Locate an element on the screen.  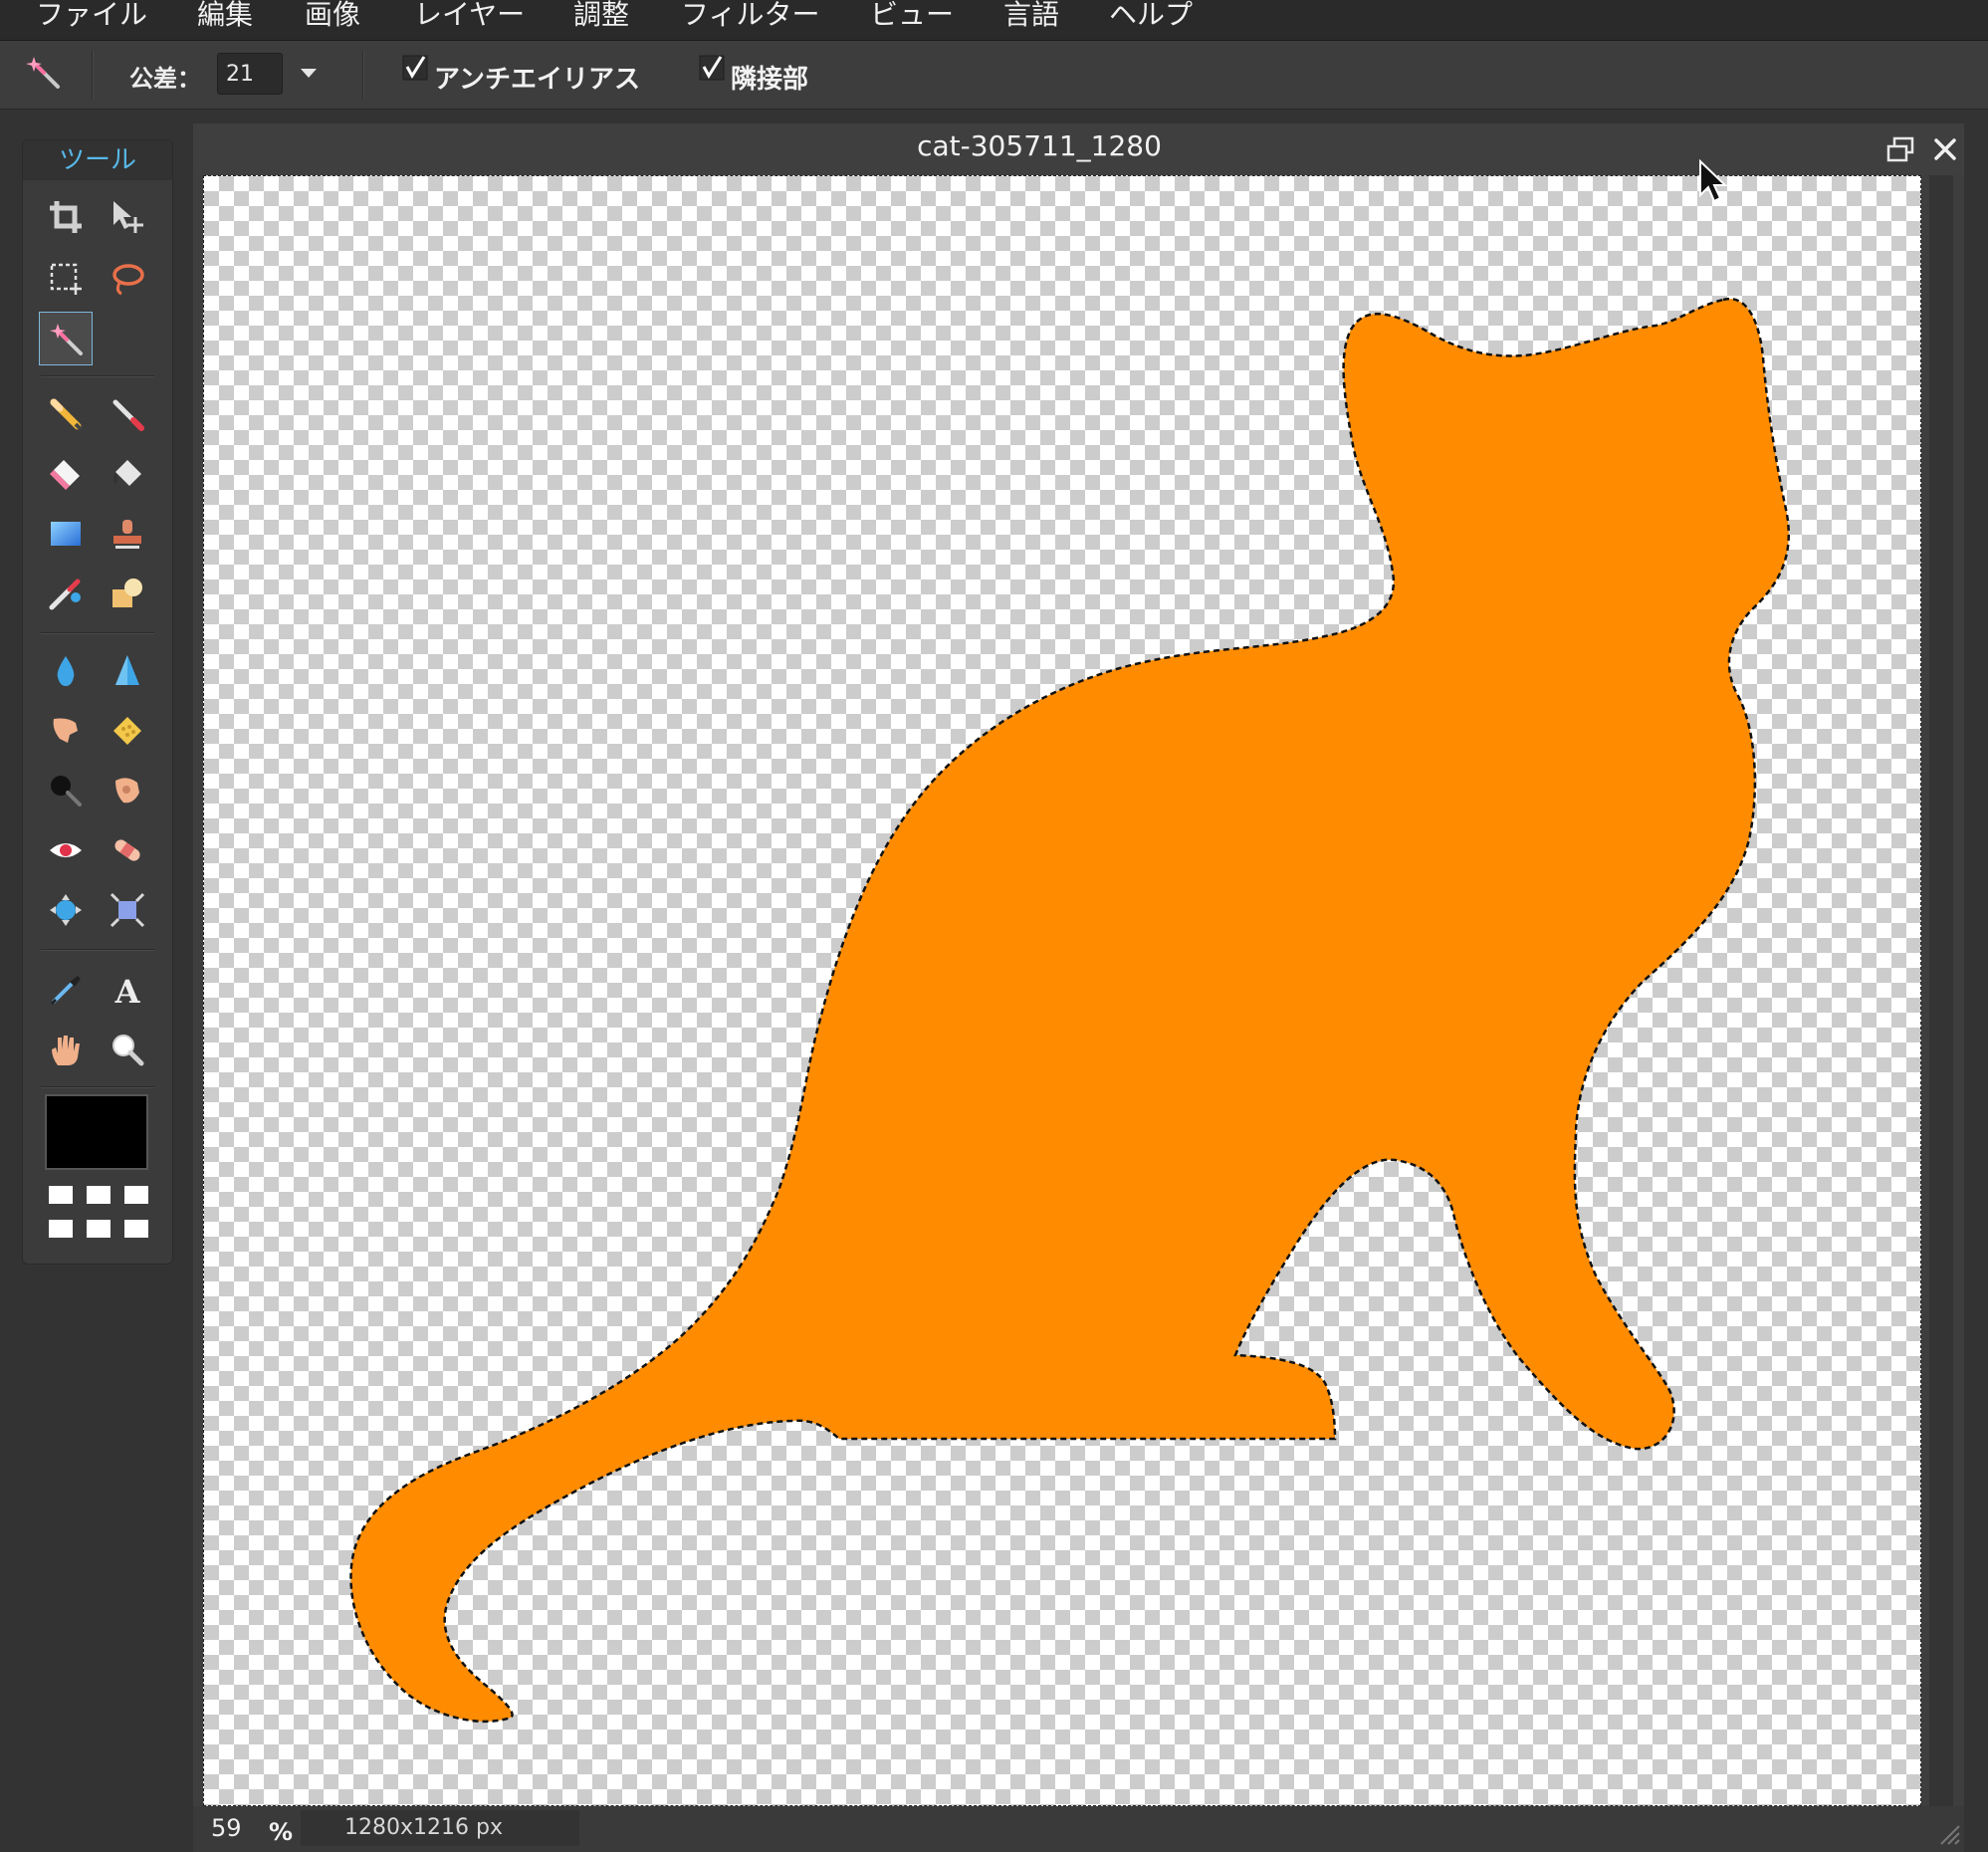
burn-icon is located at coordinates (66, 792).